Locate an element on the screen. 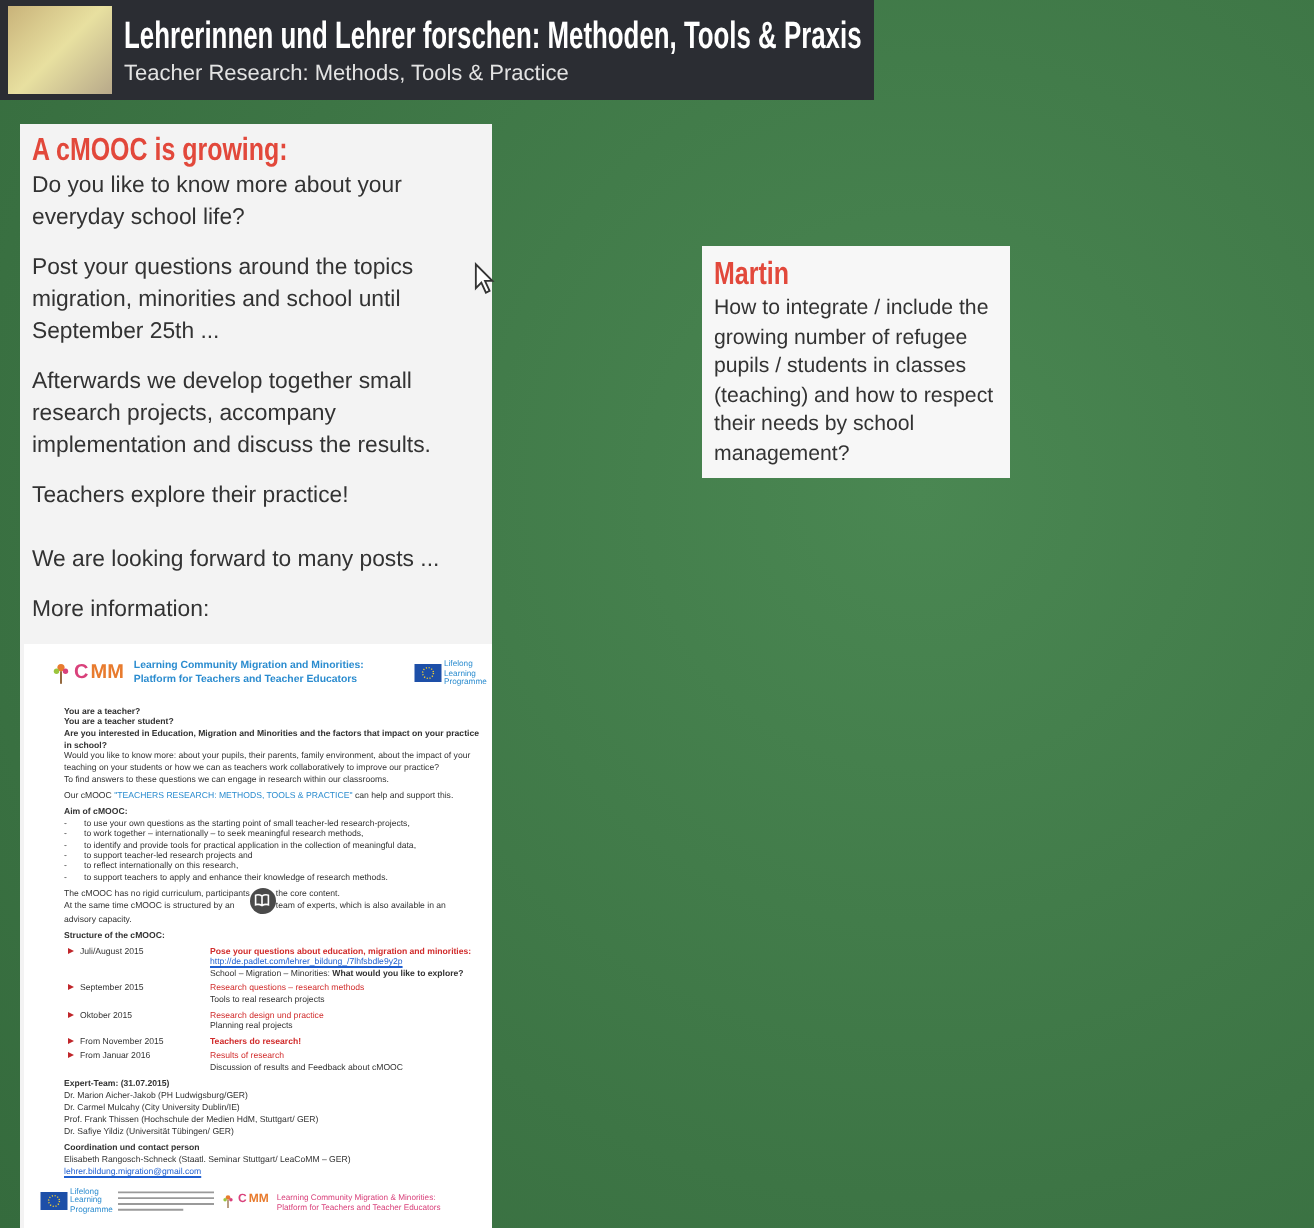 Image resolution: width=1314 pixels, height=1228 pixels. board-subtitle: Teacher Research: Methods, Tools & Practice is located at coordinates (346, 73).